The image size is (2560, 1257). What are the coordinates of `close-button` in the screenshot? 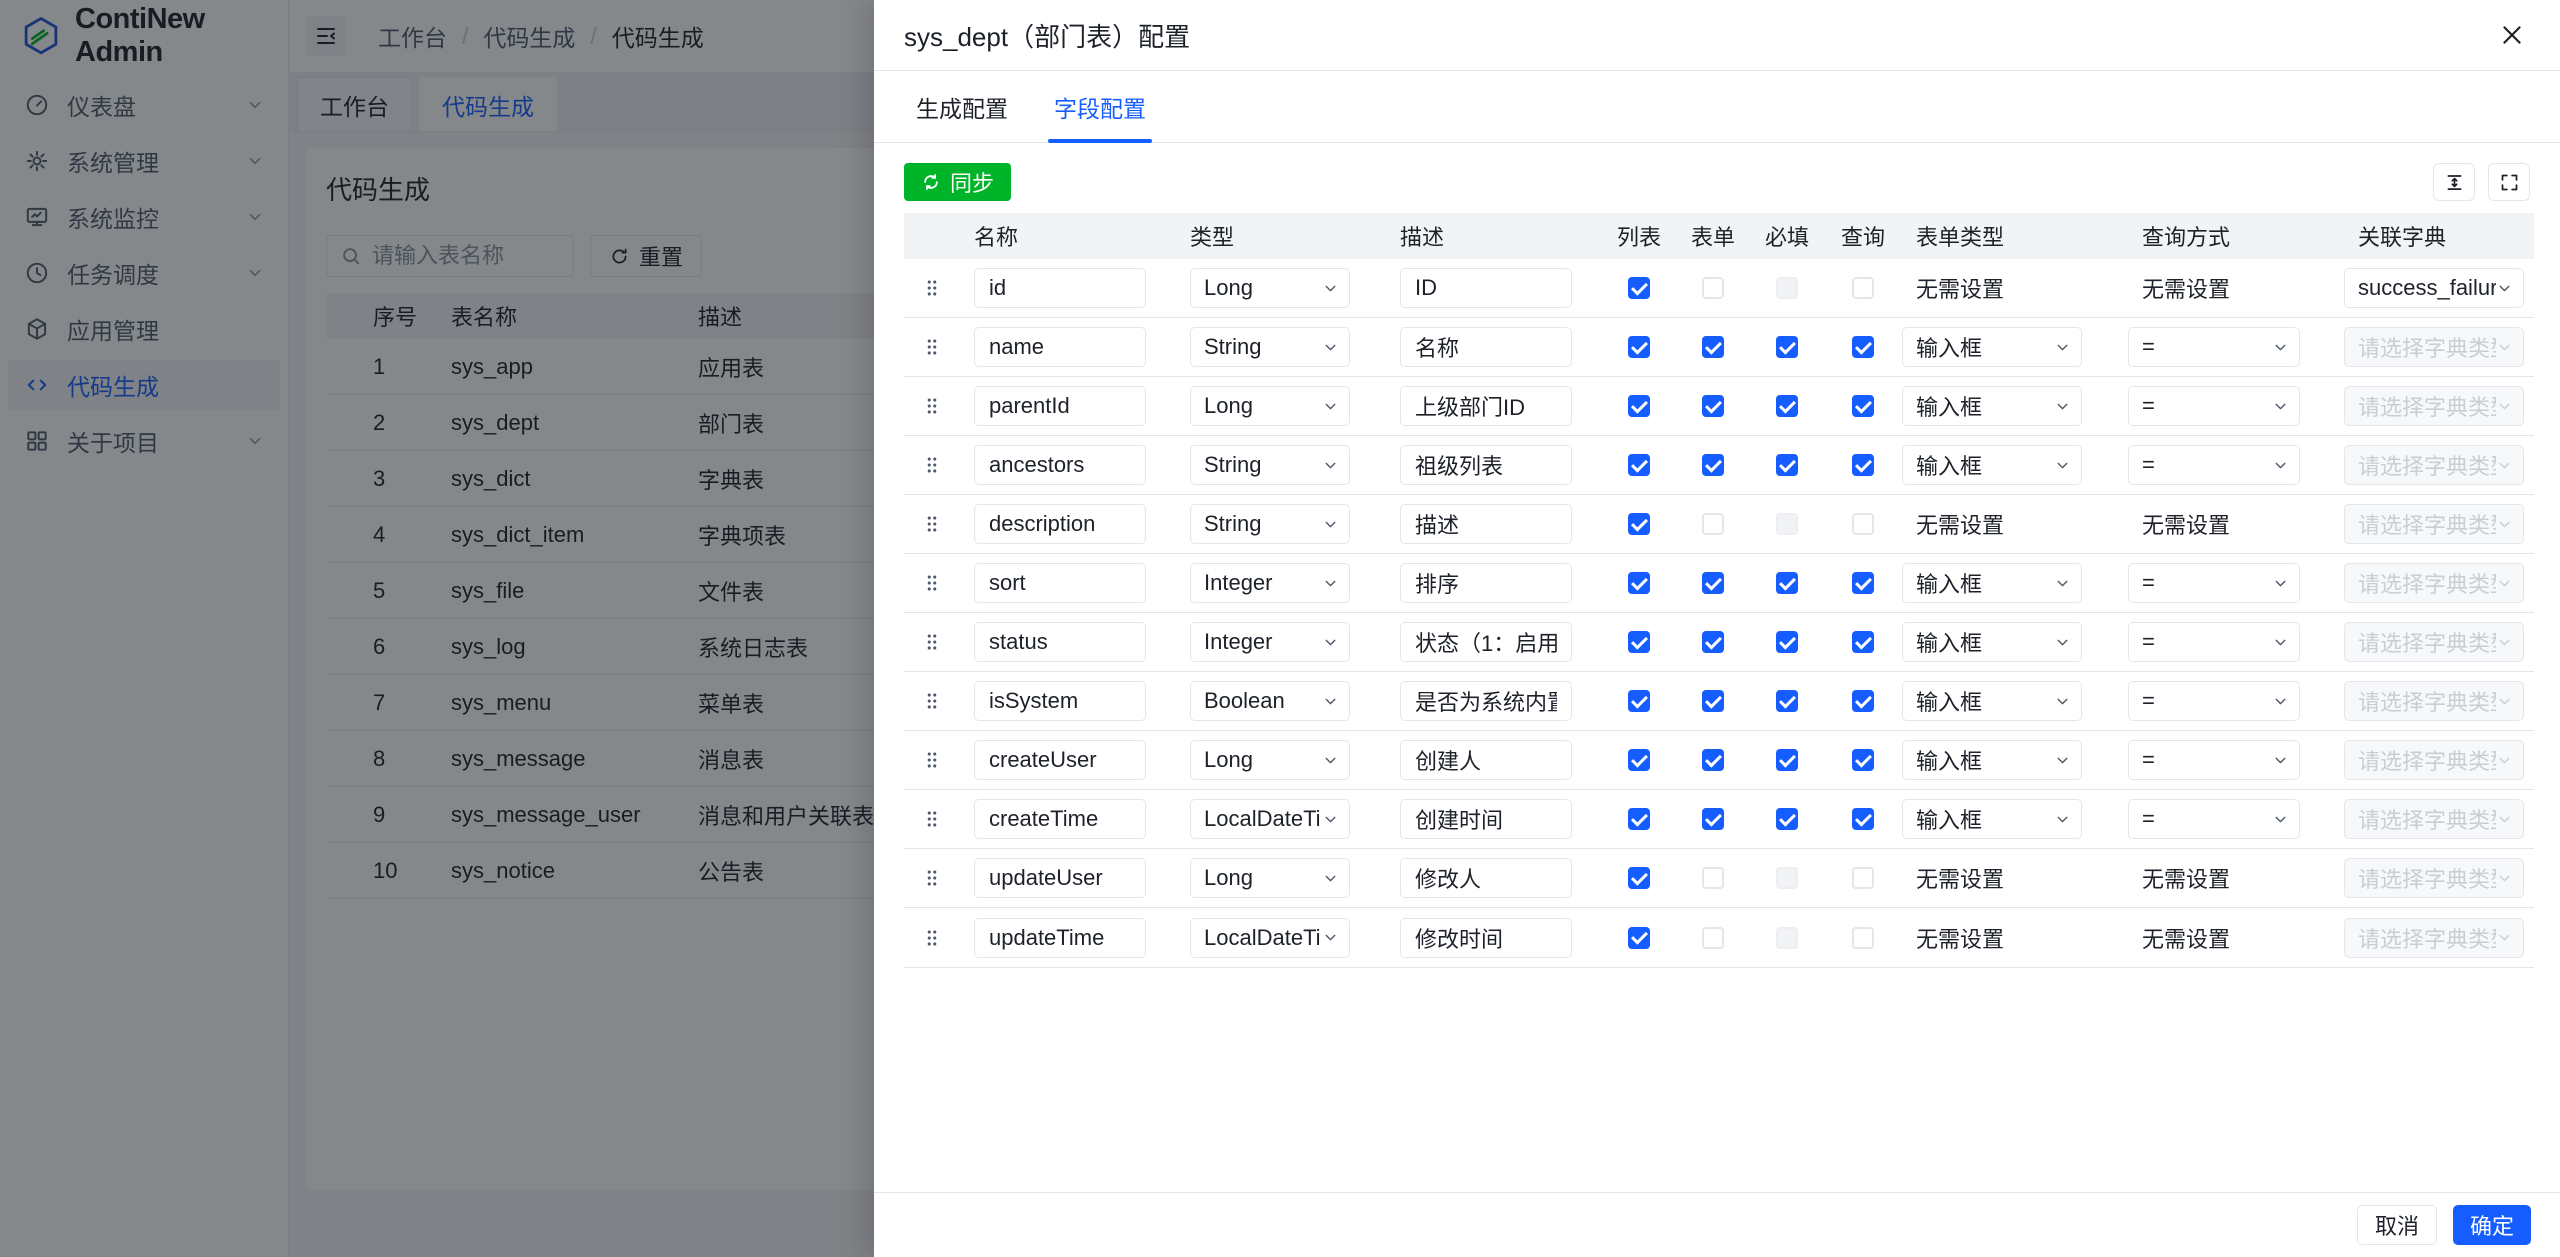 It's located at (2512, 35).